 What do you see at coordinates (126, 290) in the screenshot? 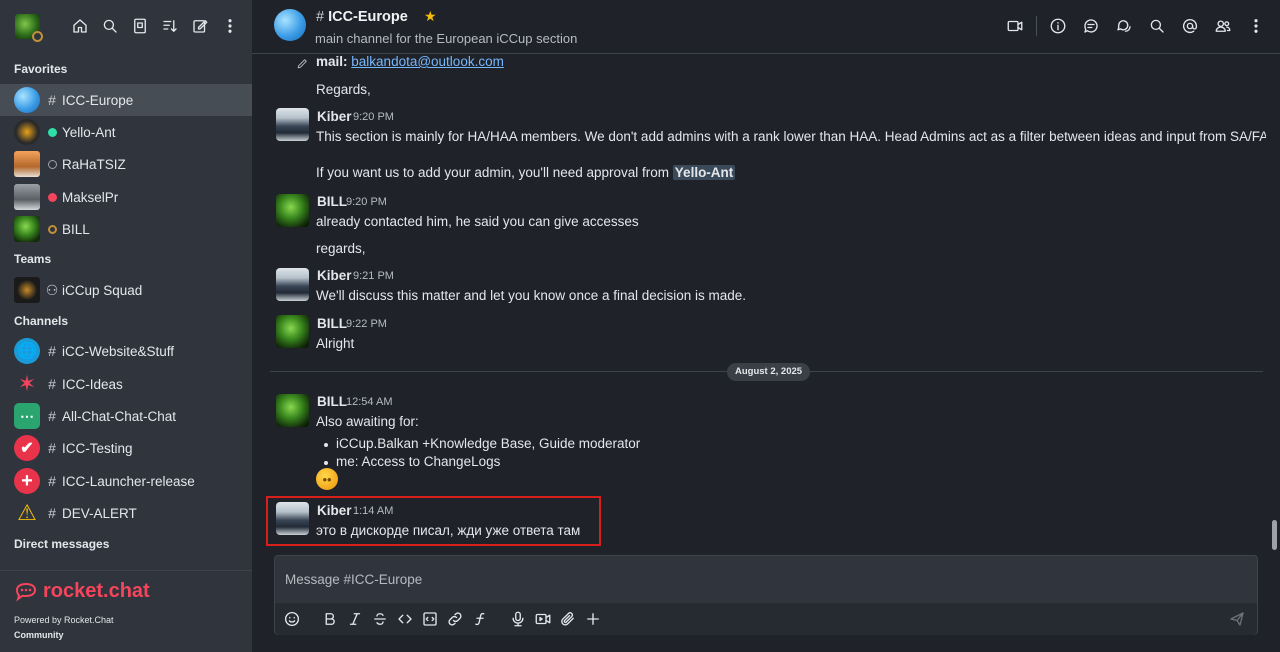
I see `sidebar-item-iccup-squad: ⚇ iCCup Squad` at bounding box center [126, 290].